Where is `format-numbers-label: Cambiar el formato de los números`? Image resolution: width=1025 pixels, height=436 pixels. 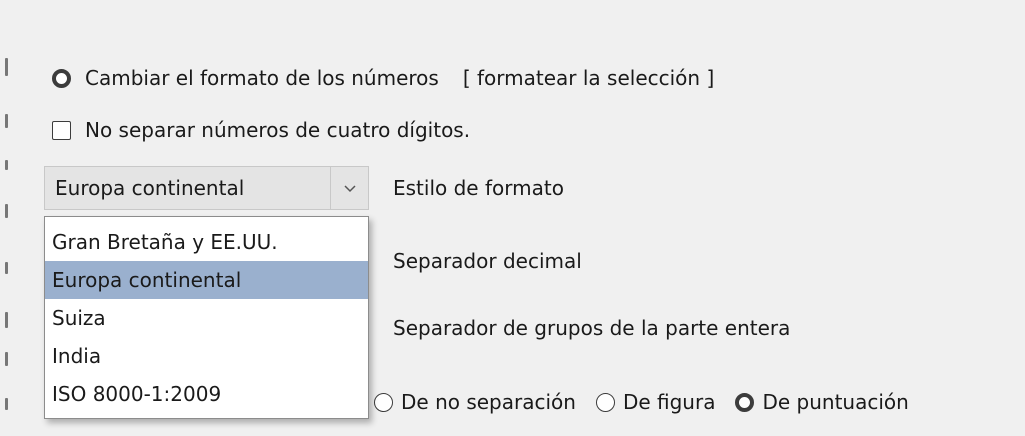
format-numbers-label: Cambiar el formato de los números is located at coordinates (262, 78).